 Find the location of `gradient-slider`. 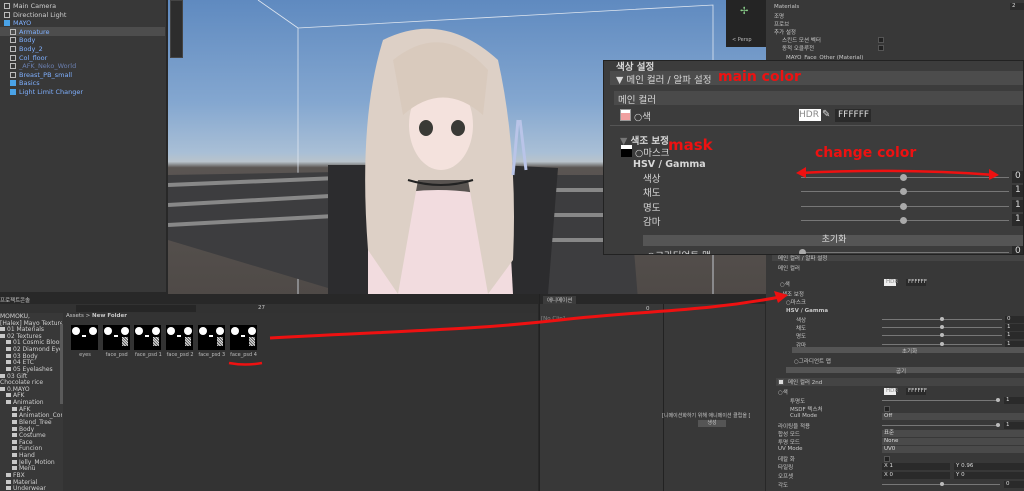

gradient-slider is located at coordinates (905, 252).